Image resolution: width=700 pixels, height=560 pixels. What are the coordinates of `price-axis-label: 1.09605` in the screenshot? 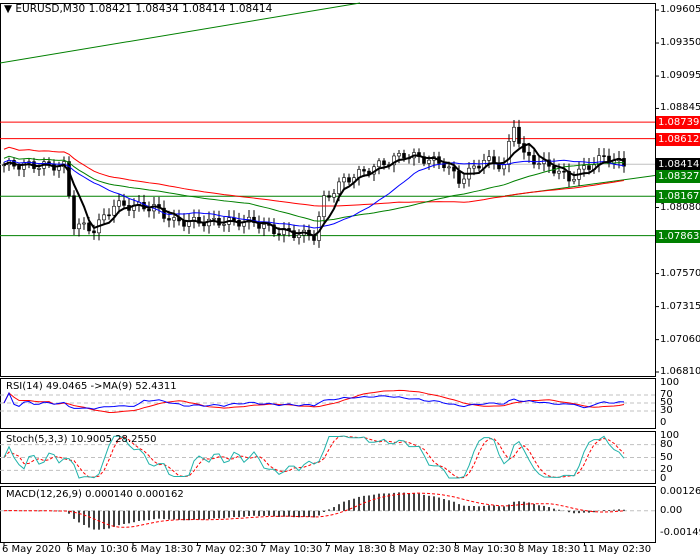 It's located at (680, 9).